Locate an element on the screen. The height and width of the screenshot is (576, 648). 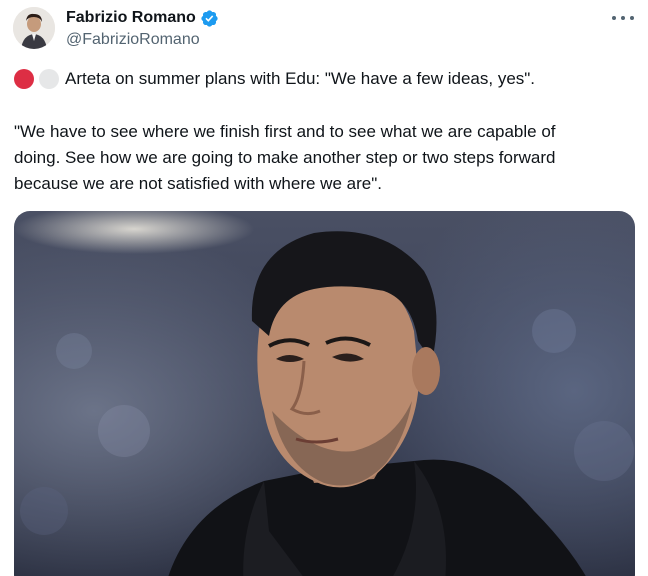
author-handle: @FabrizioRomano is located at coordinates (133, 40).